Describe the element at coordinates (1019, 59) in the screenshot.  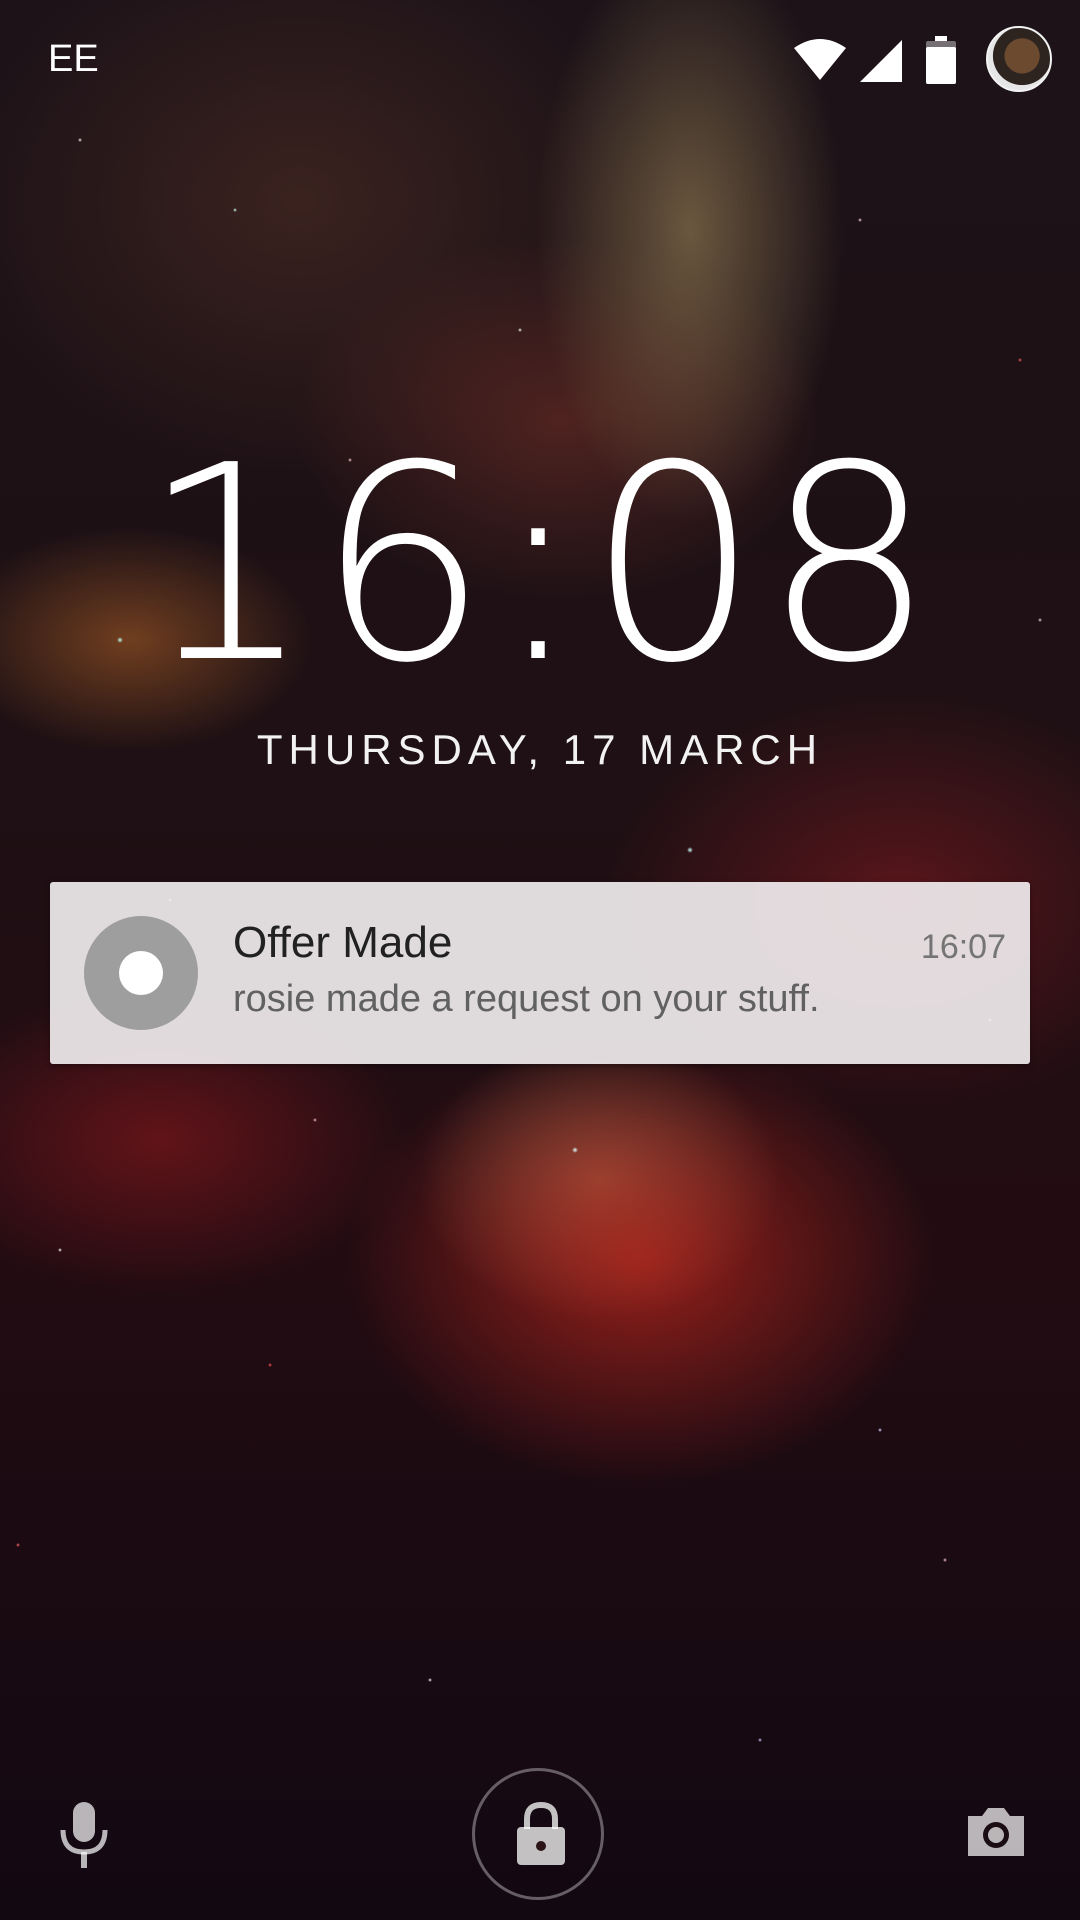
I see `user-avatar` at that location.